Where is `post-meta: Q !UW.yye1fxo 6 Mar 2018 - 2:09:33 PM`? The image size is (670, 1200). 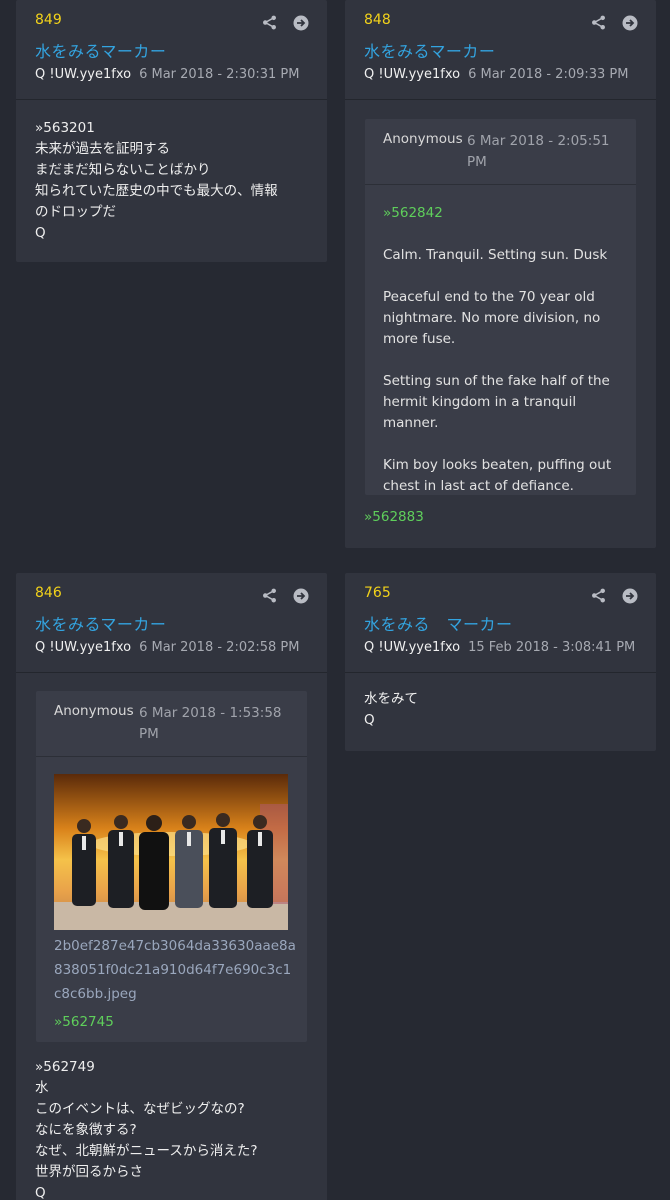
post-meta: Q !UW.yye1fxo 6 Mar 2018 - 2:09:33 PM is located at coordinates (496, 74).